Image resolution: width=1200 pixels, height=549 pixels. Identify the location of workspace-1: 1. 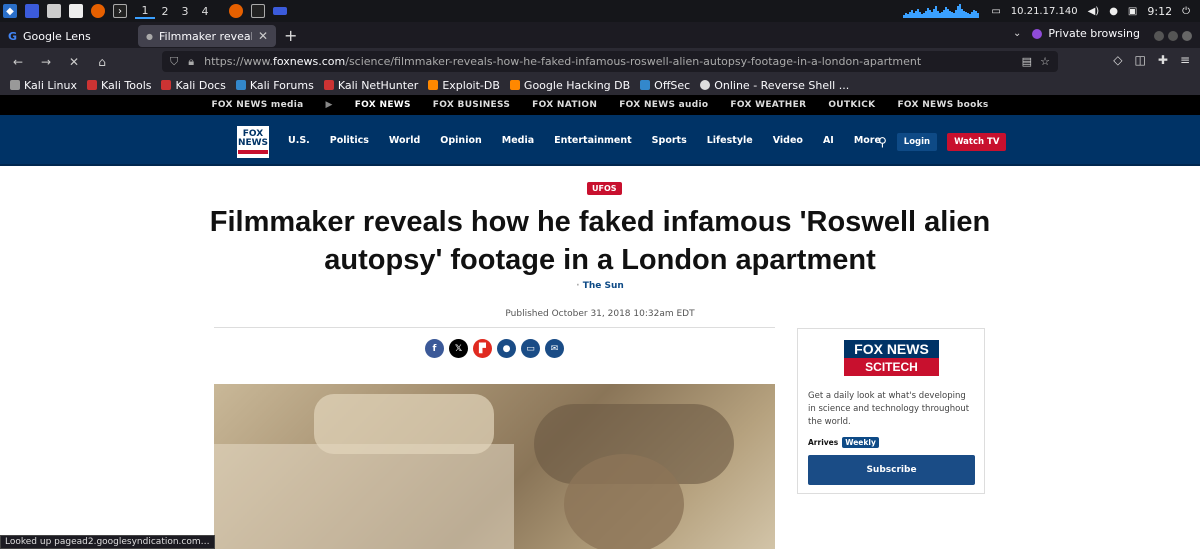
(145, 11).